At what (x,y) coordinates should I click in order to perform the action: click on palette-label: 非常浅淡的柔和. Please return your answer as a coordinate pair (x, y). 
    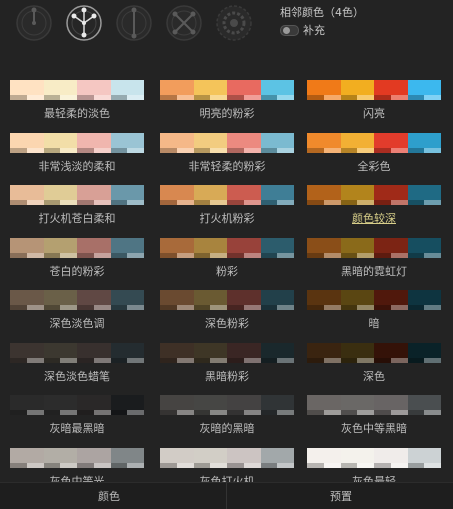
    Looking at the image, I should click on (77, 166).